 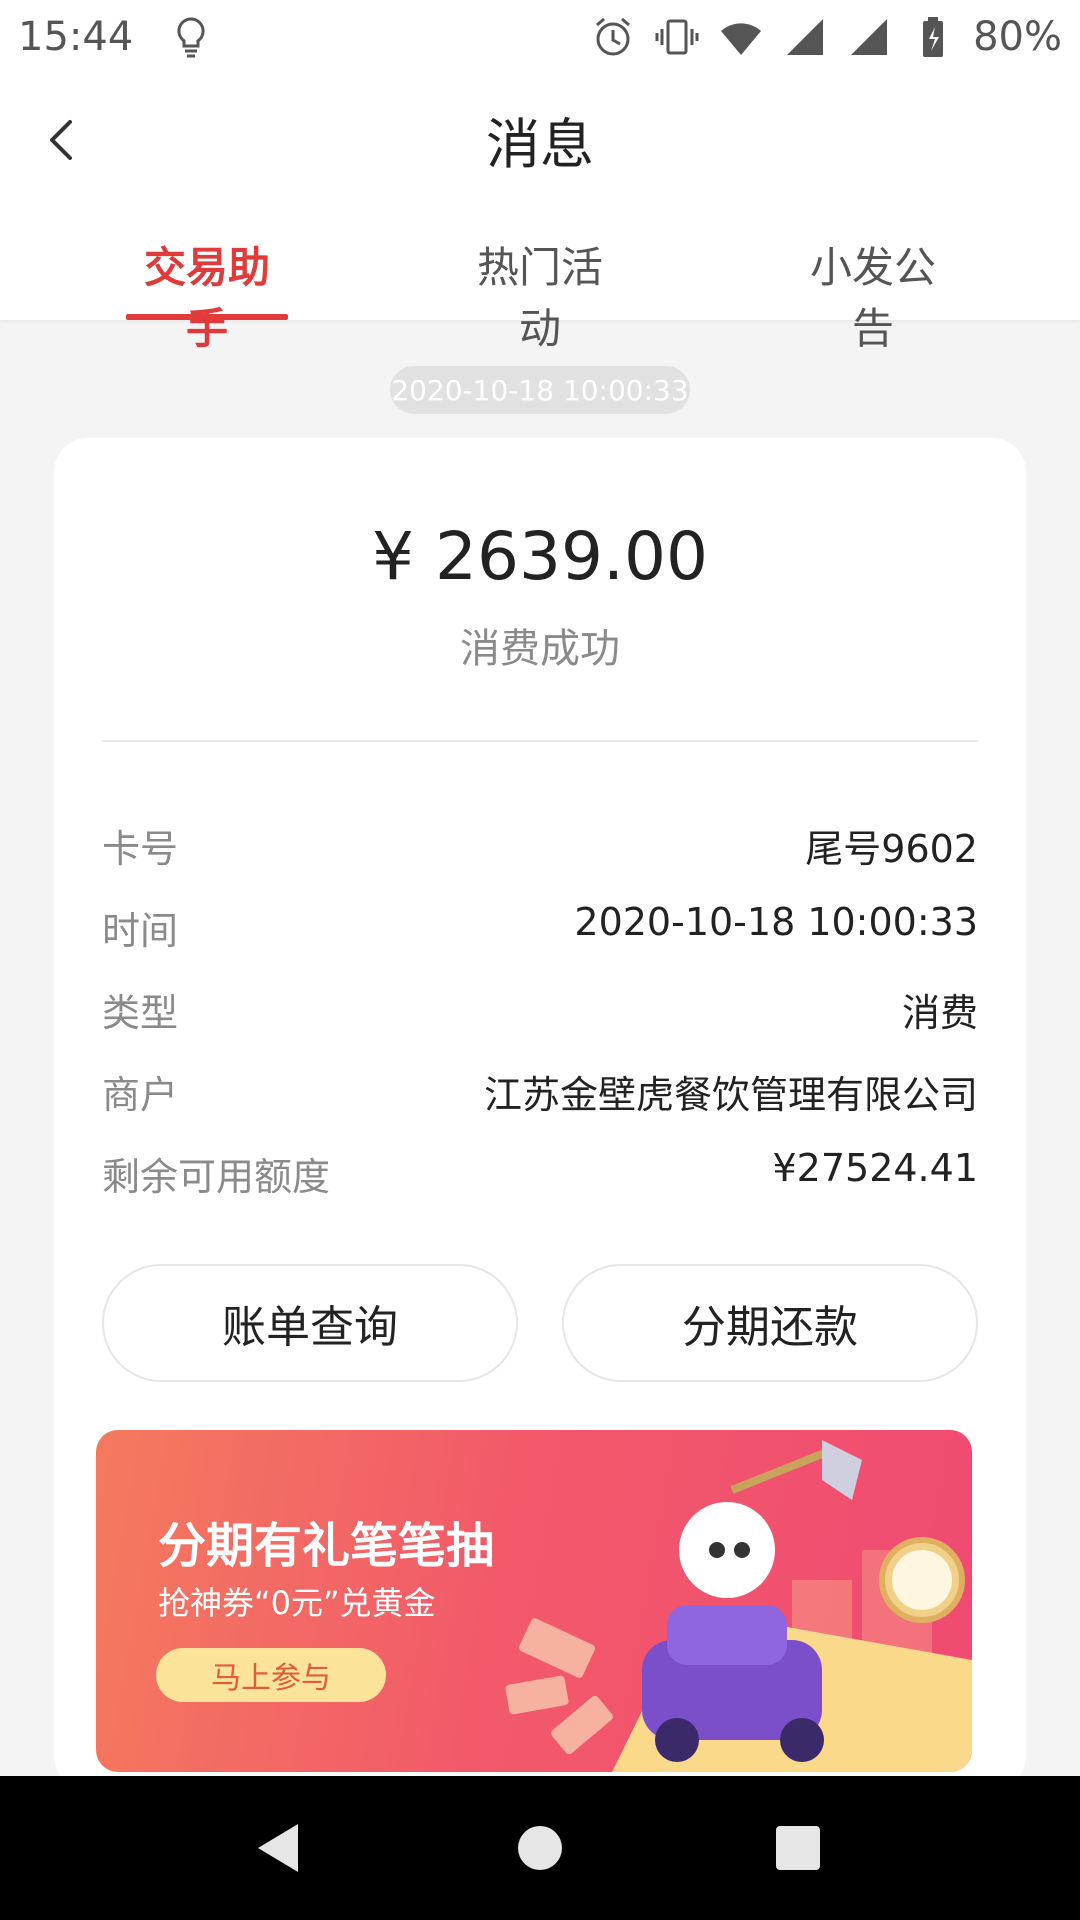 I want to click on status-bar: 15:44 80%, so click(x=540, y=37).